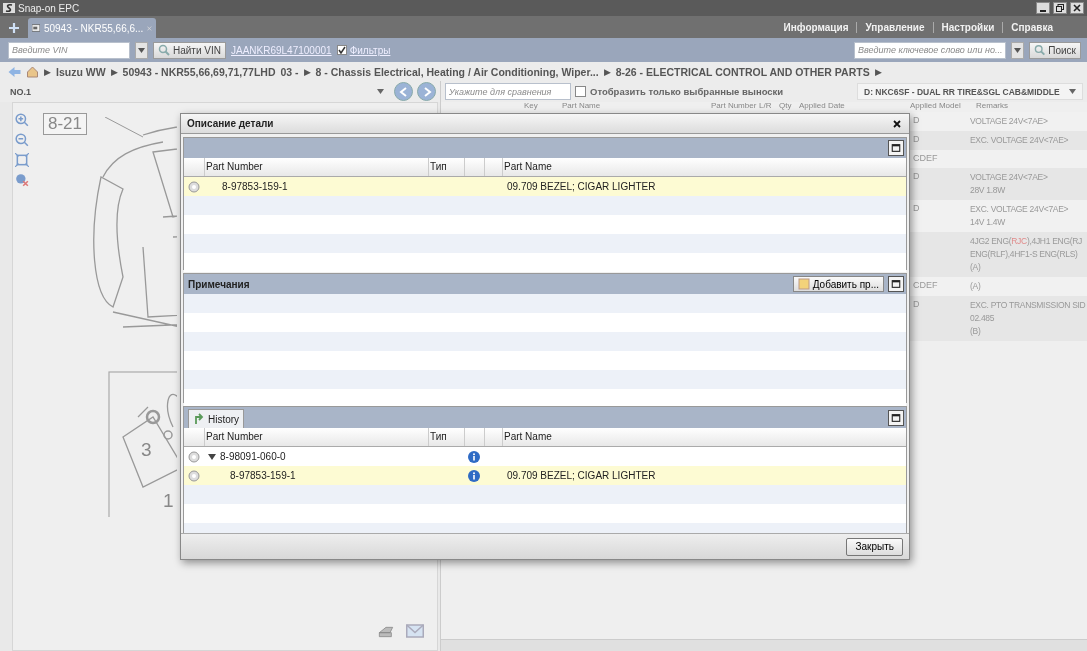 The height and width of the screenshot is (651, 1087). What do you see at coordinates (687, 91) in the screenshot?
I see `checkbox-label: Отобразить только выбранные выноски` at bounding box center [687, 91].